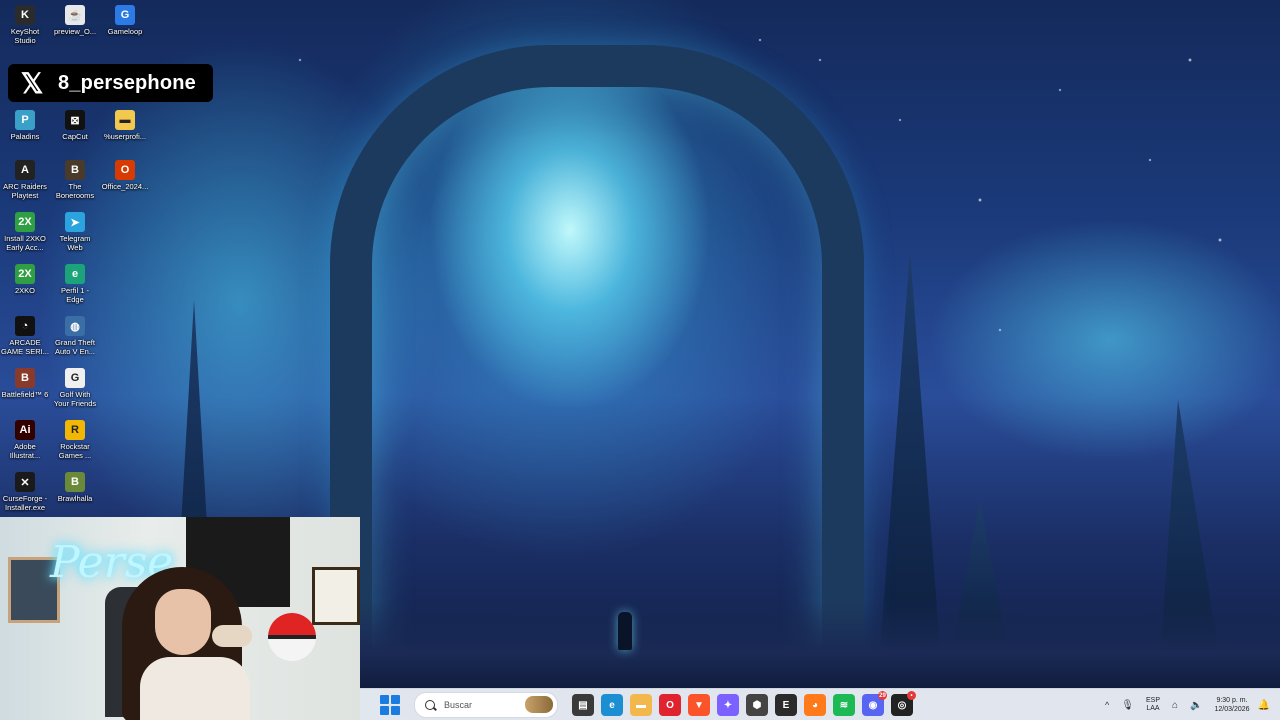 Image resolution: width=1280 pixels, height=720 pixels. Describe the element at coordinates (1196, 705) in the screenshot. I see `volume-icon: 🔈` at that location.